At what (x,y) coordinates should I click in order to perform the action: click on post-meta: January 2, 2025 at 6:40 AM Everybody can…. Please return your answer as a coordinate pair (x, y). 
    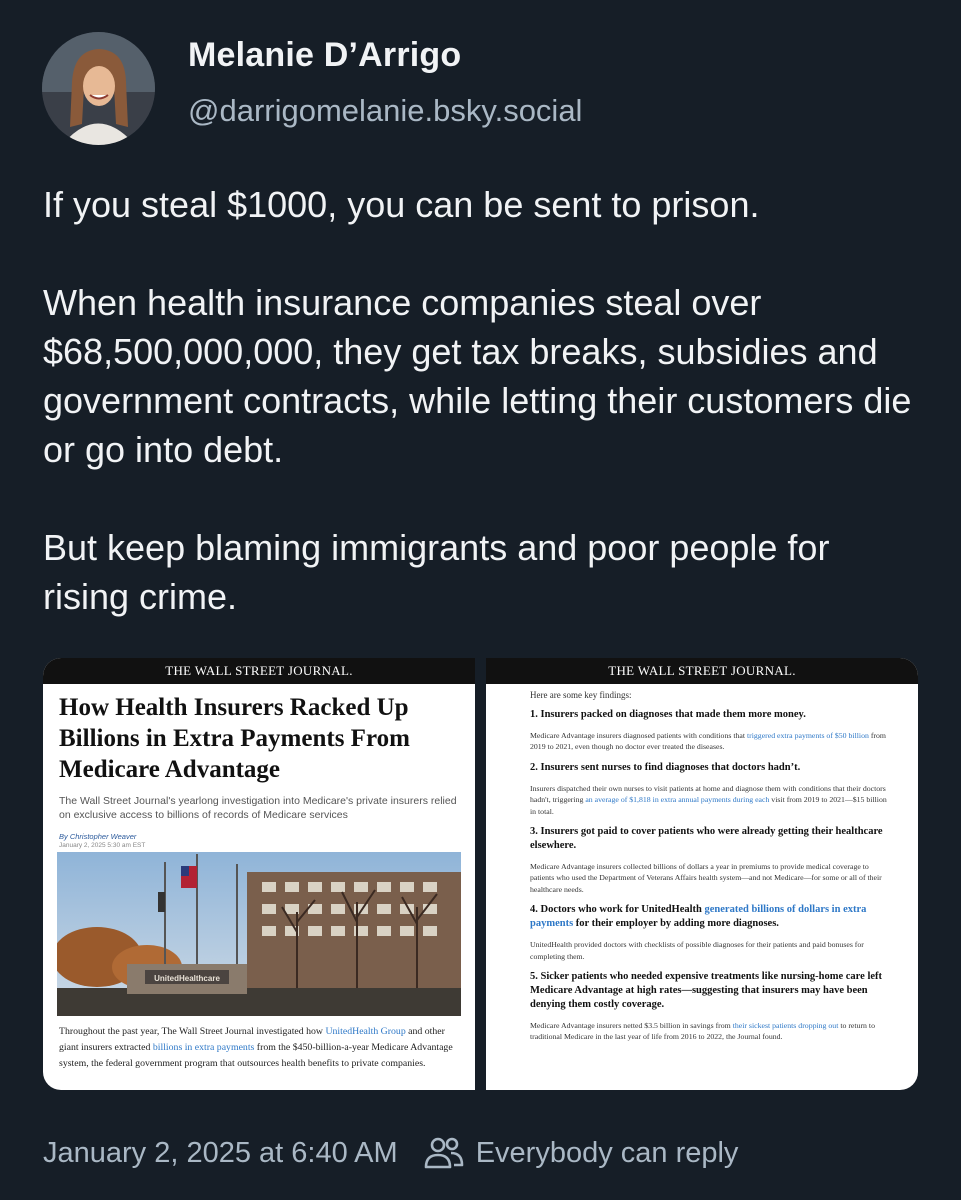
    Looking at the image, I should click on (390, 1153).